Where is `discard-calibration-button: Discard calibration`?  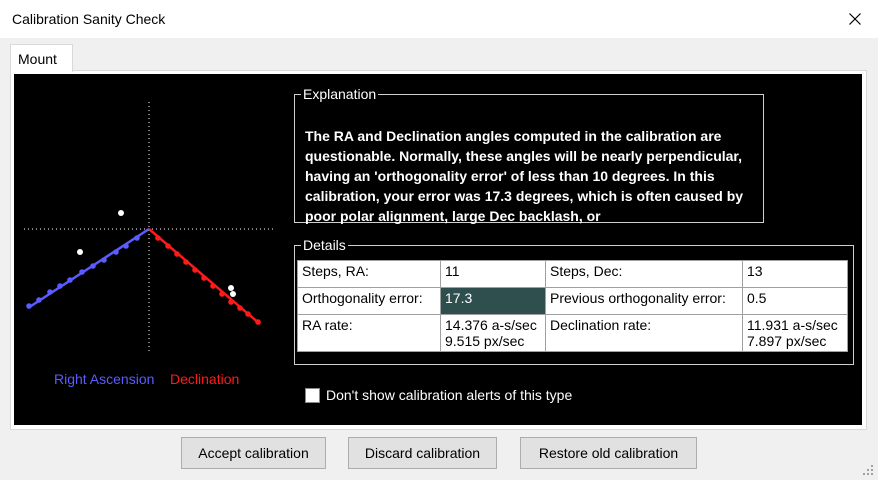
discard-calibration-button: Discard calibration is located at coordinates (422, 453).